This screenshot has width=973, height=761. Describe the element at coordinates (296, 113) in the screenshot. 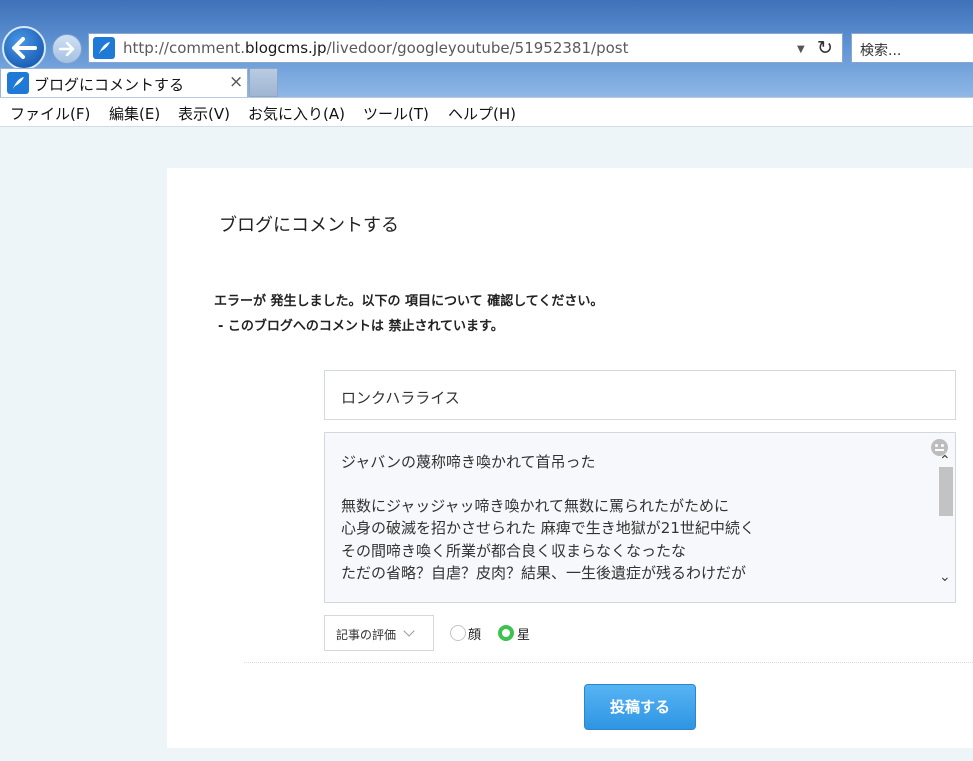

I see `menu-favorites: お気に入り(A)` at that location.